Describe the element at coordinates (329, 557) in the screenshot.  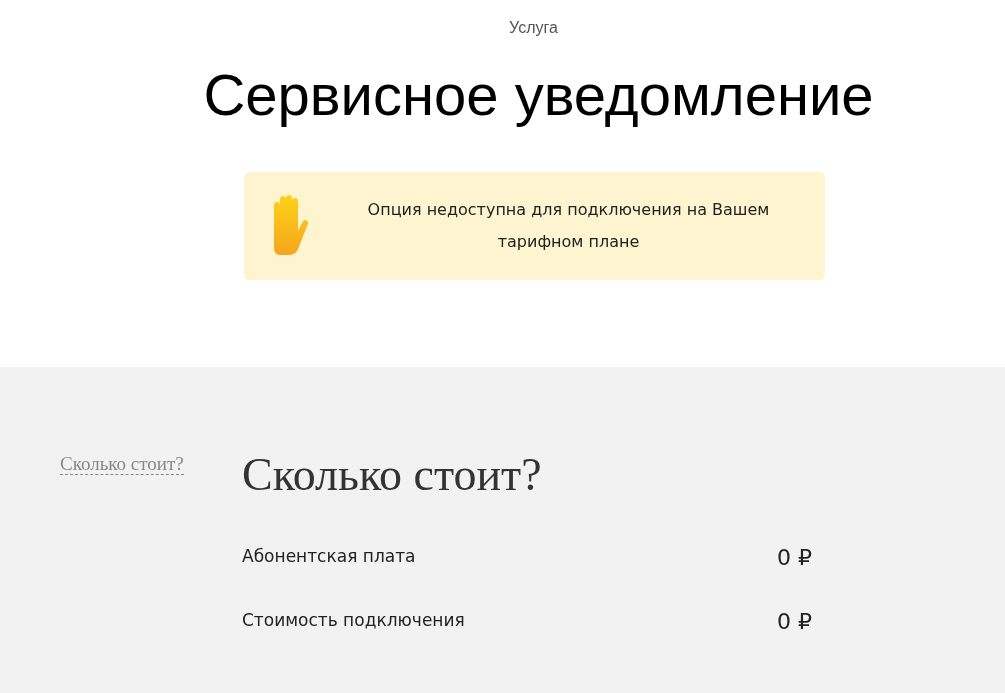
I see `price-label: Абонентская плата` at that location.